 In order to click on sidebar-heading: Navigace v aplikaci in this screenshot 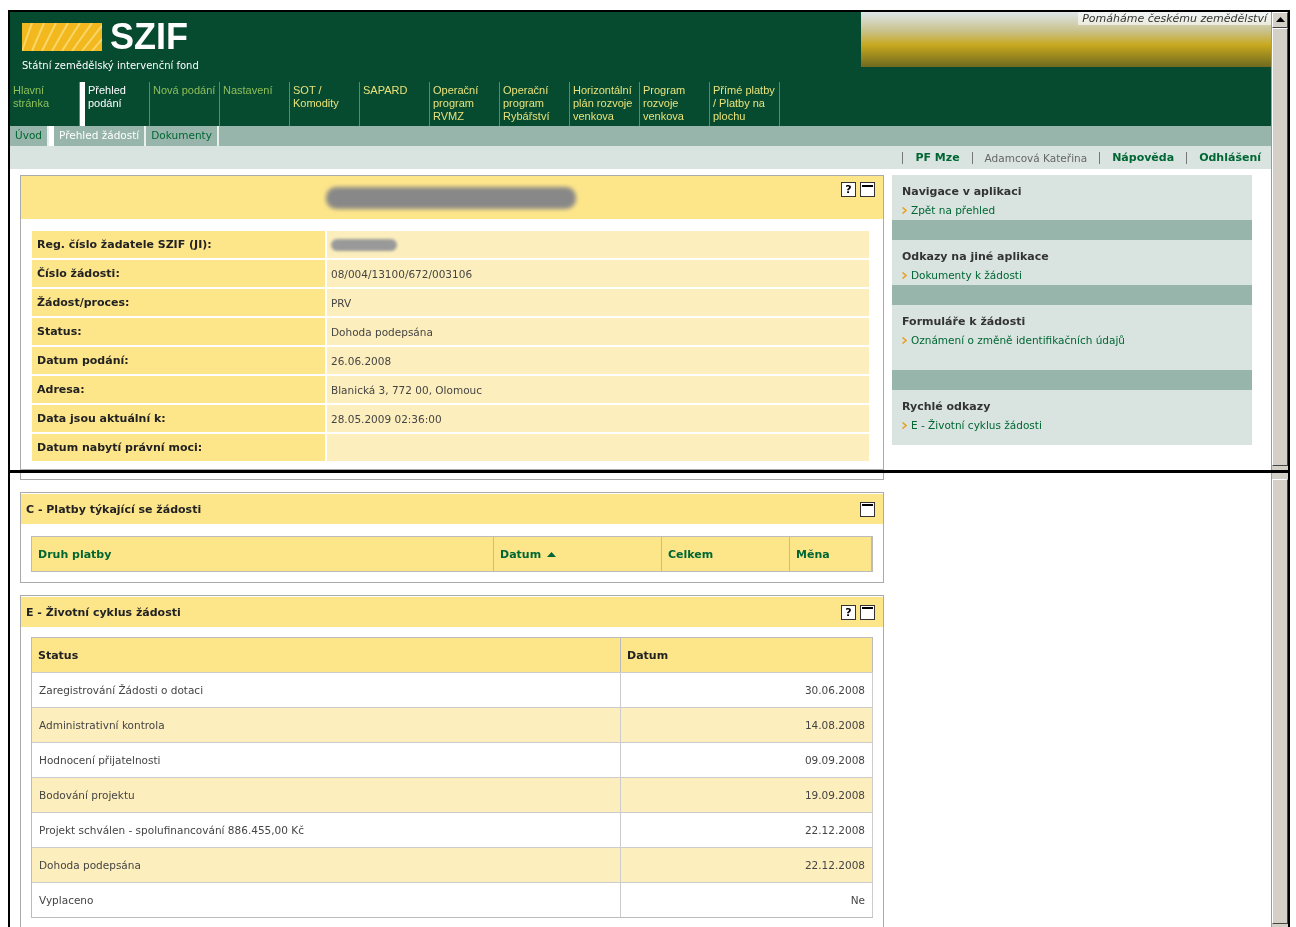, I will do `click(962, 191)`.